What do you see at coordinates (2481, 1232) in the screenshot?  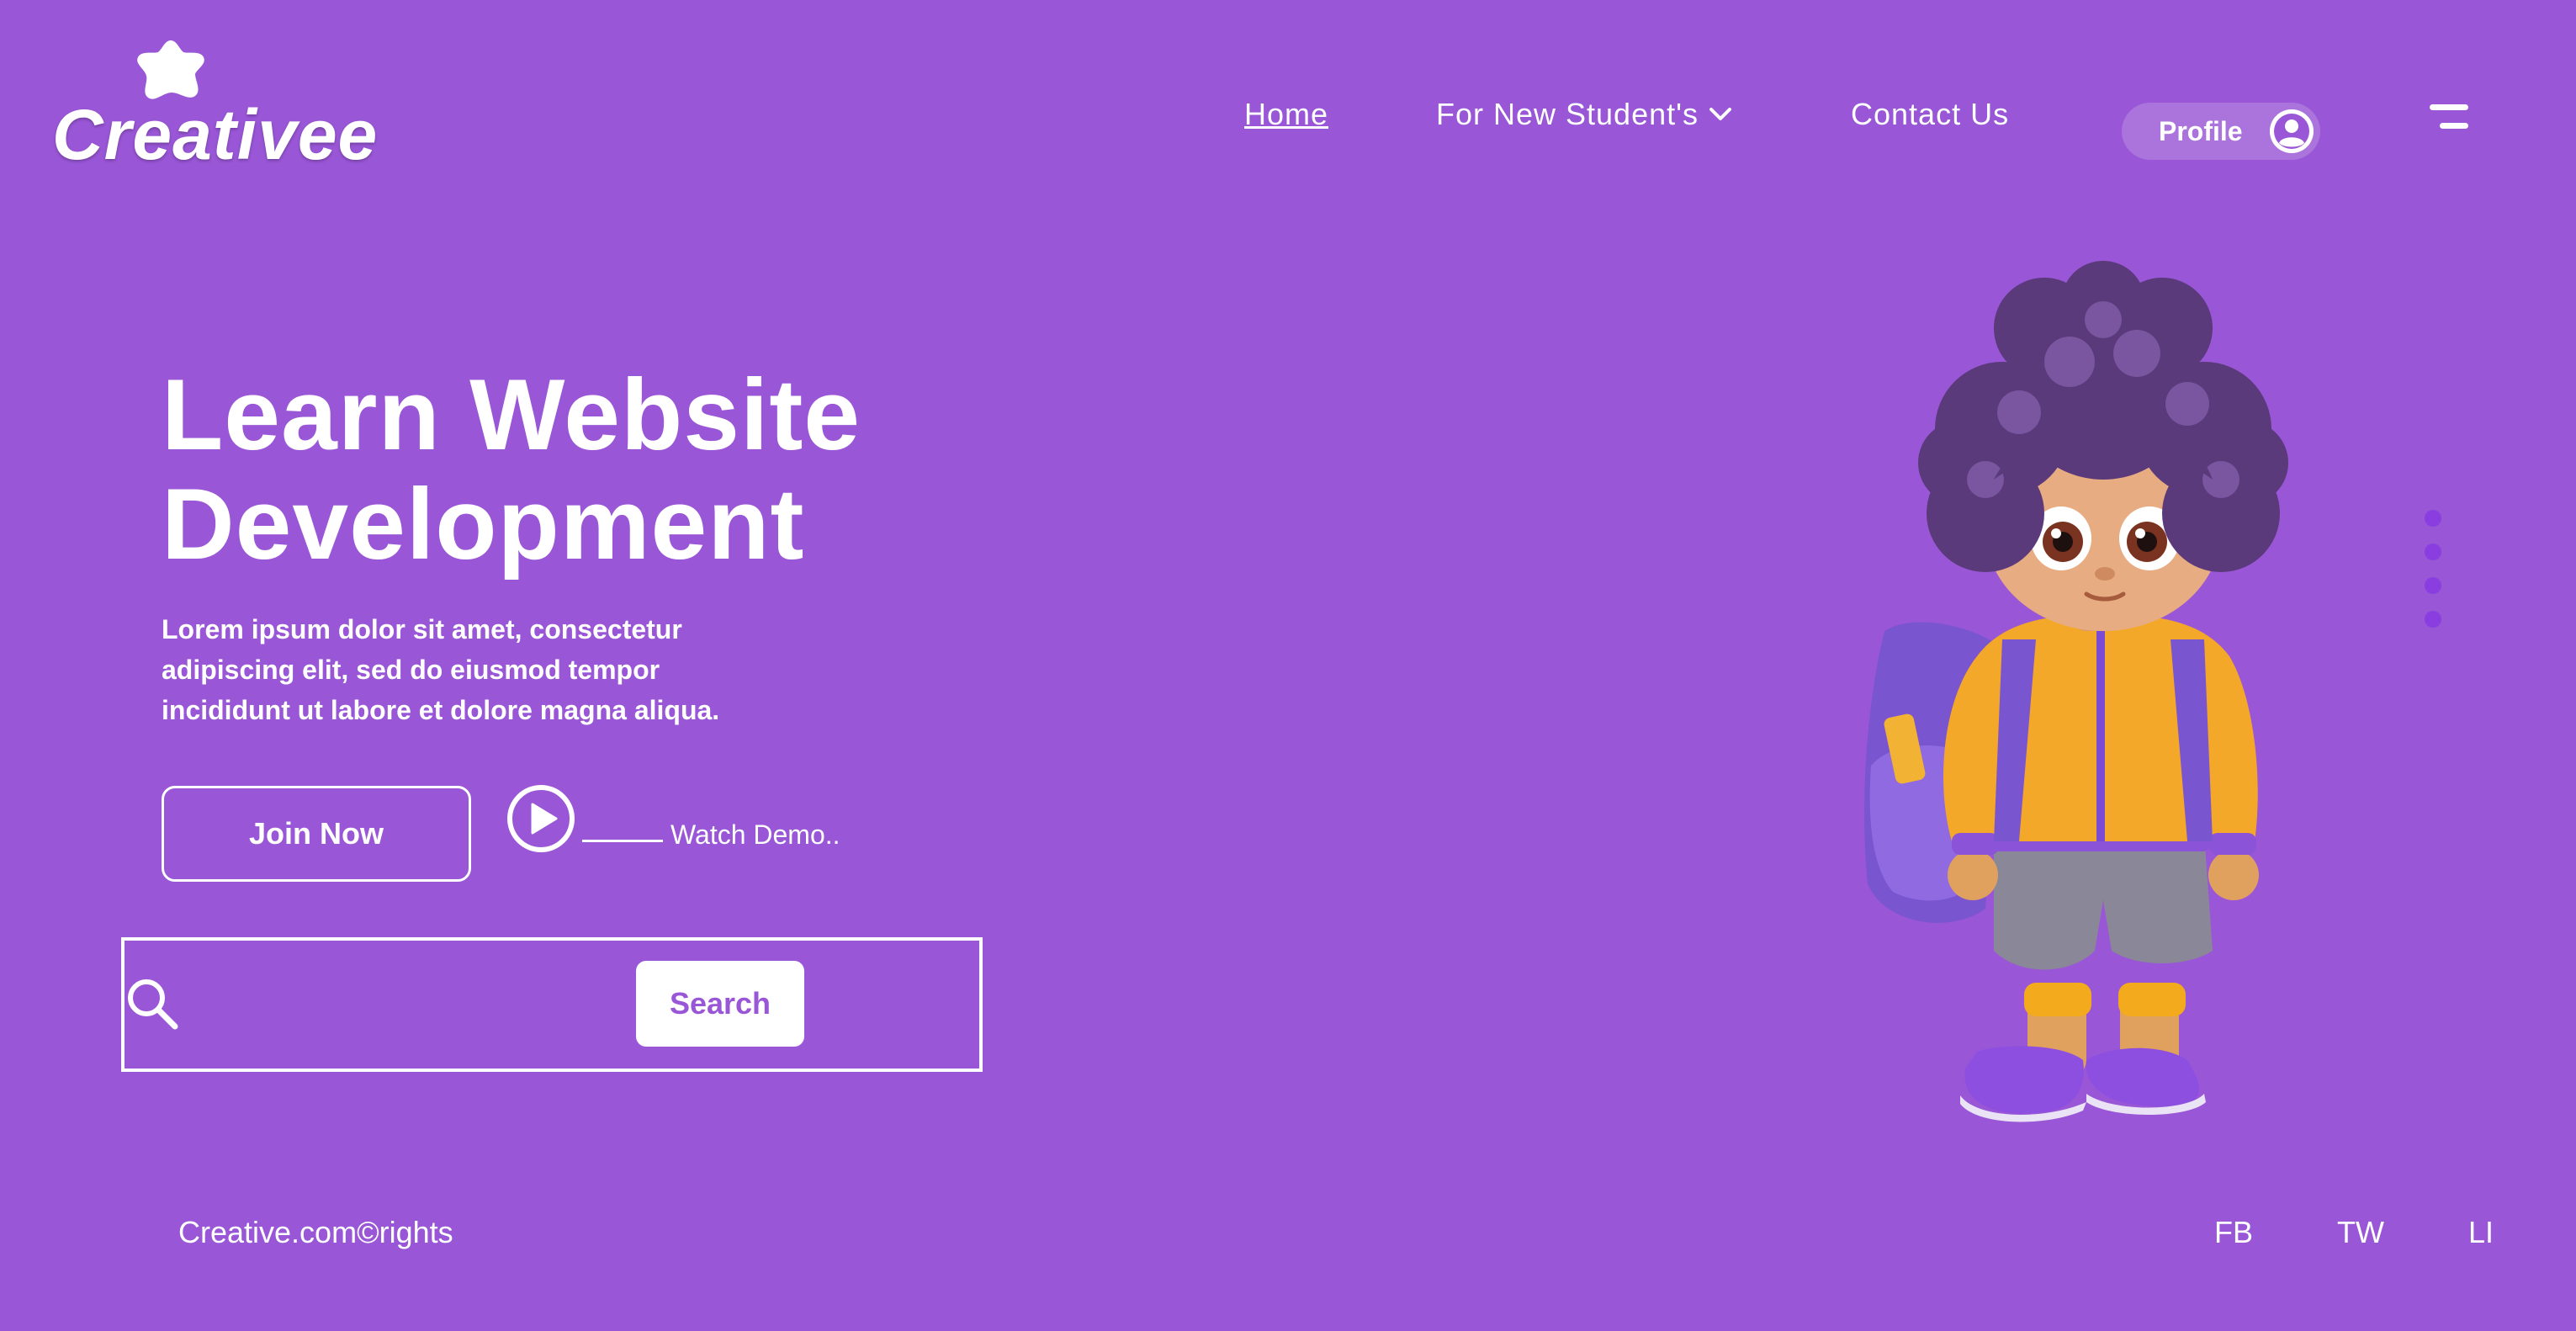 I see `social-link-li: LI` at bounding box center [2481, 1232].